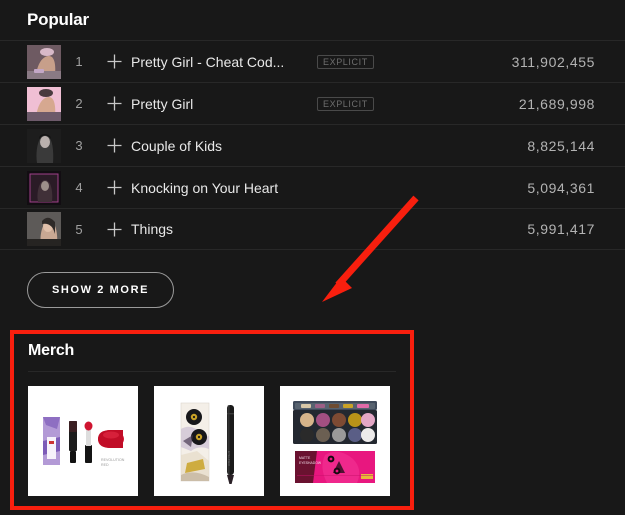 Image resolution: width=625 pixels, height=515 pixels. I want to click on merch-item-eyeliner: EYELINER, so click(209, 441).